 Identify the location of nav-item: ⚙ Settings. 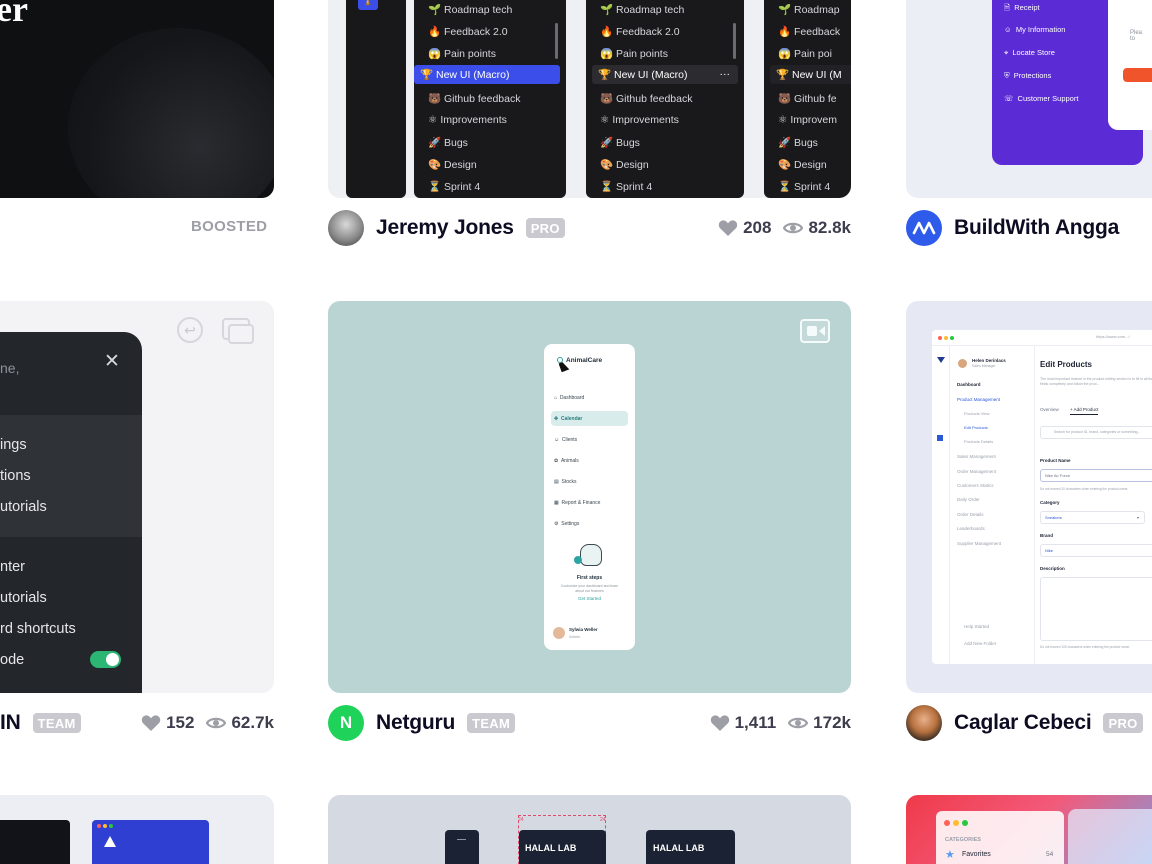
(566, 524).